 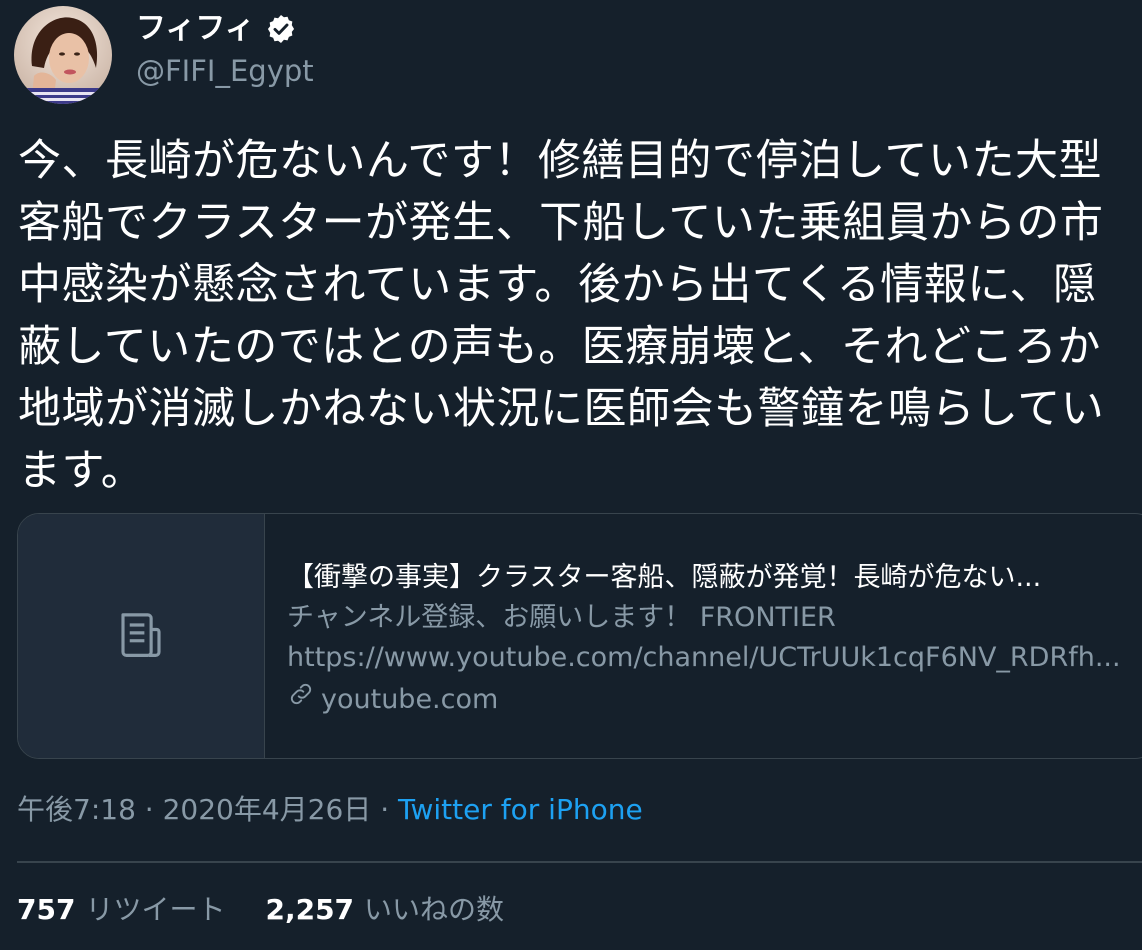 What do you see at coordinates (76, 809) in the screenshot?
I see `tweet-time: 午後7:18` at bounding box center [76, 809].